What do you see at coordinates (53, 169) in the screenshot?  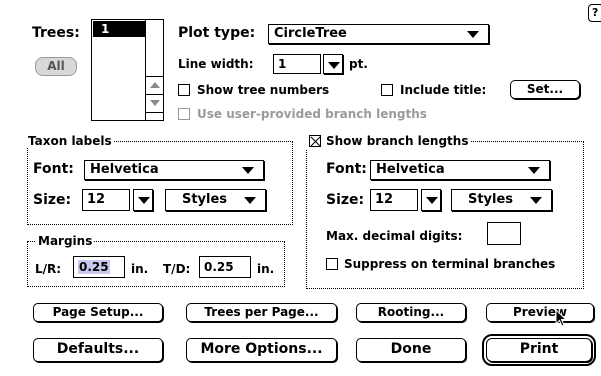 I see `taxon-font-label: Font:` at bounding box center [53, 169].